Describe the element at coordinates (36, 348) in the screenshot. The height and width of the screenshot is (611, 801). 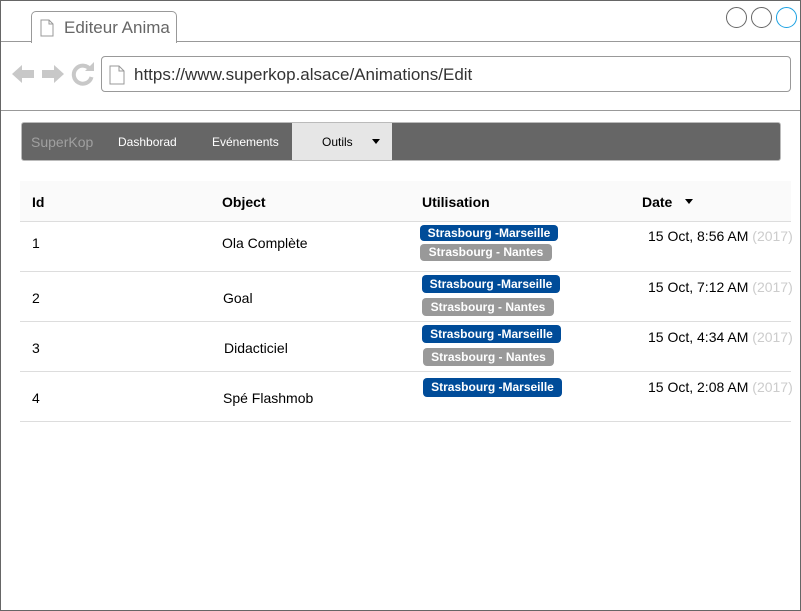
I see `row-id: 3` at that location.